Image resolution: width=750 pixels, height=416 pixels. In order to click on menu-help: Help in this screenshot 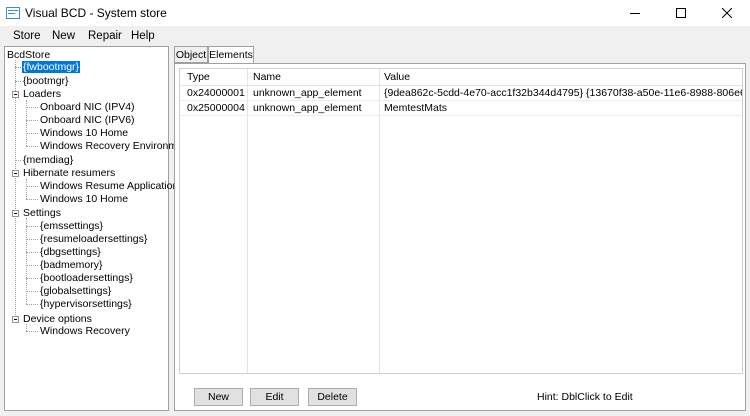, I will do `click(143, 36)`.